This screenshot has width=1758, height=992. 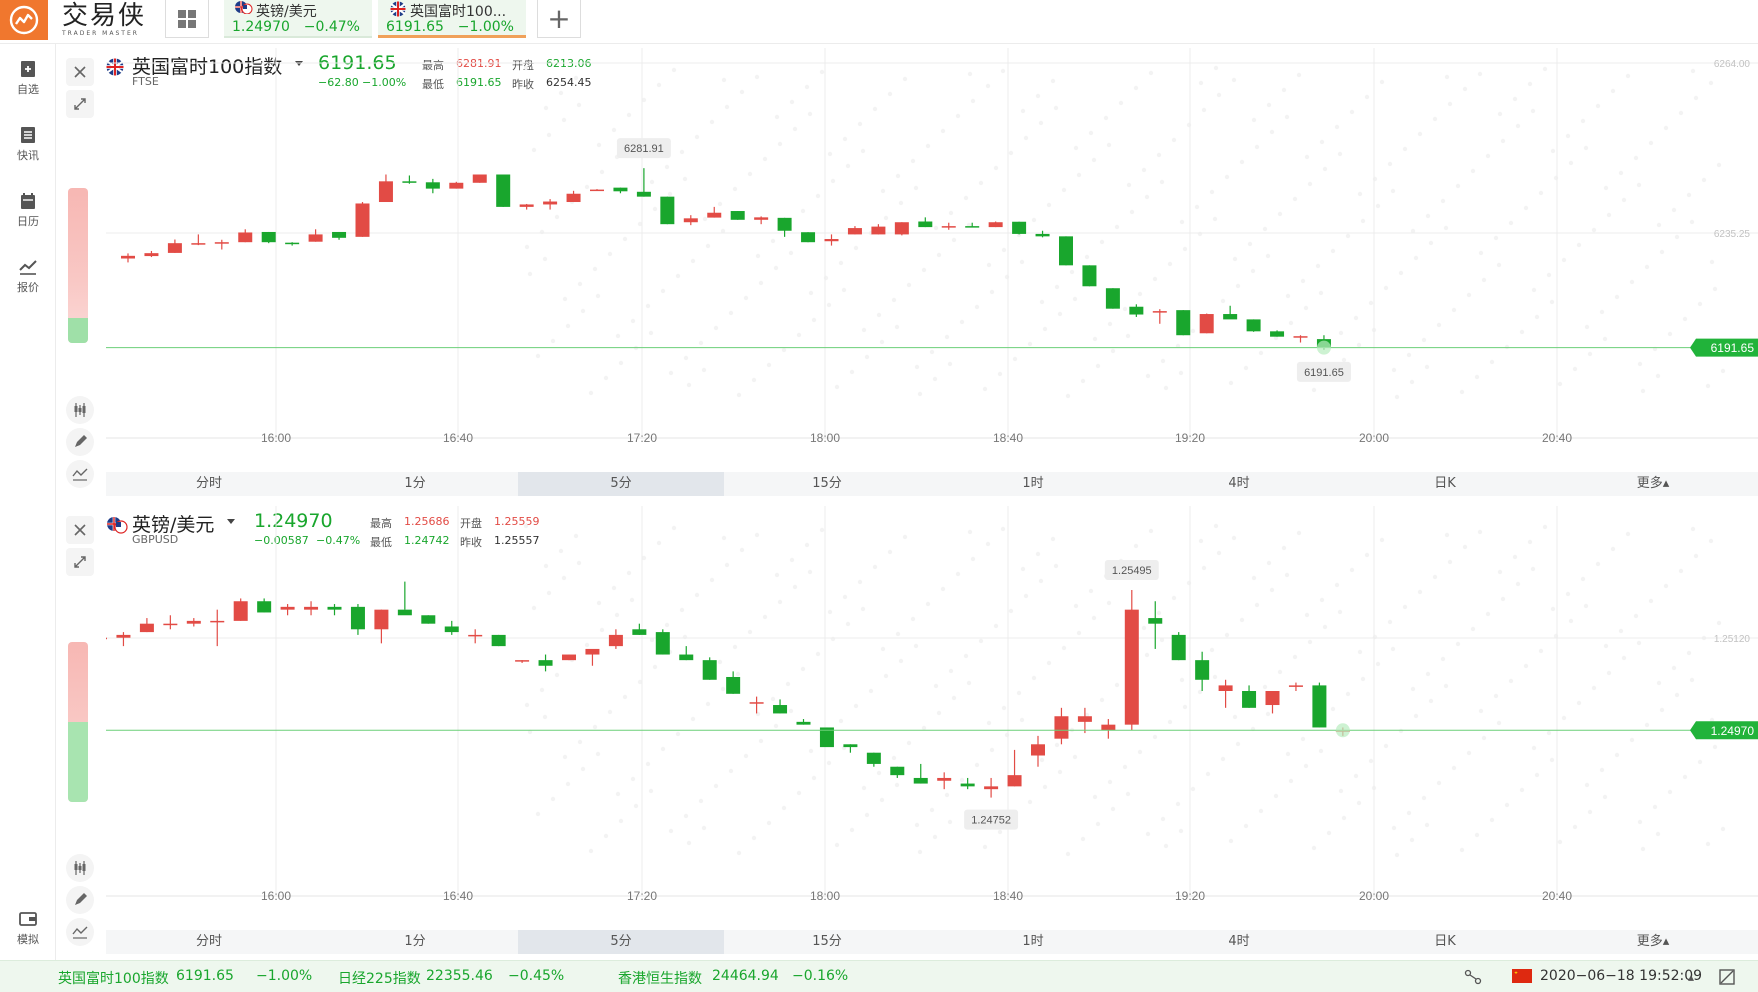 I want to click on brand: 交易侠 TRADER MASTER, so click(x=104, y=19).